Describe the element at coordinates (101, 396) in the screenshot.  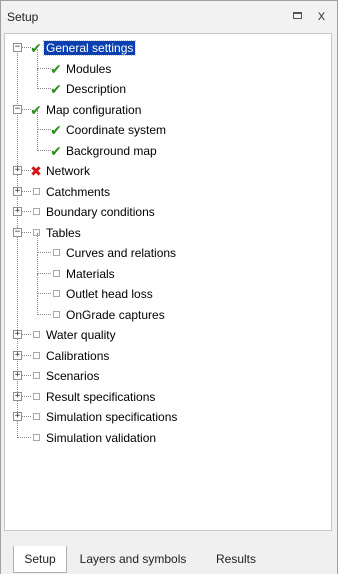
I see `tree-item-label: Result specifications` at that location.